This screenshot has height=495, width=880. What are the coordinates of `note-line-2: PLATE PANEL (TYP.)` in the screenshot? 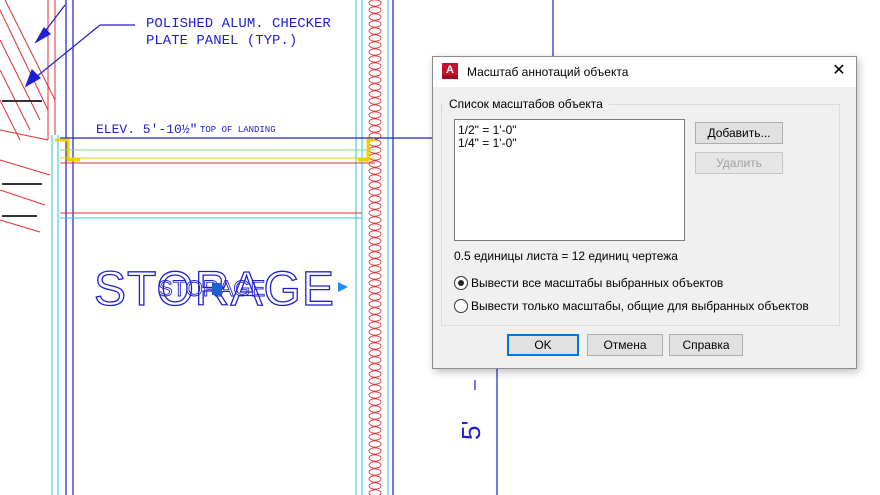 It's located at (221, 41).